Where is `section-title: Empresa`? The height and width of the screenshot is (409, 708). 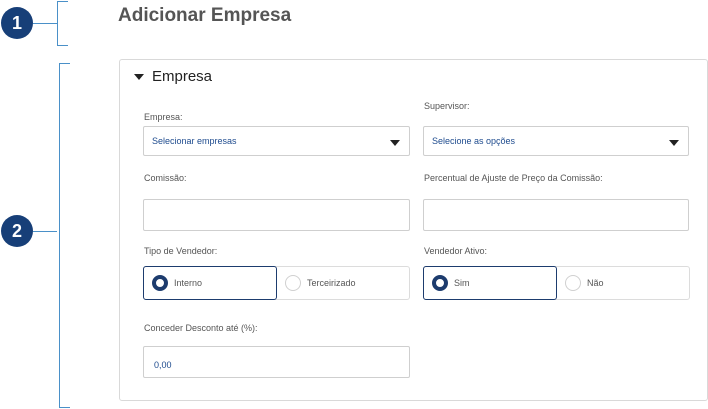
section-title: Empresa is located at coordinates (182, 76).